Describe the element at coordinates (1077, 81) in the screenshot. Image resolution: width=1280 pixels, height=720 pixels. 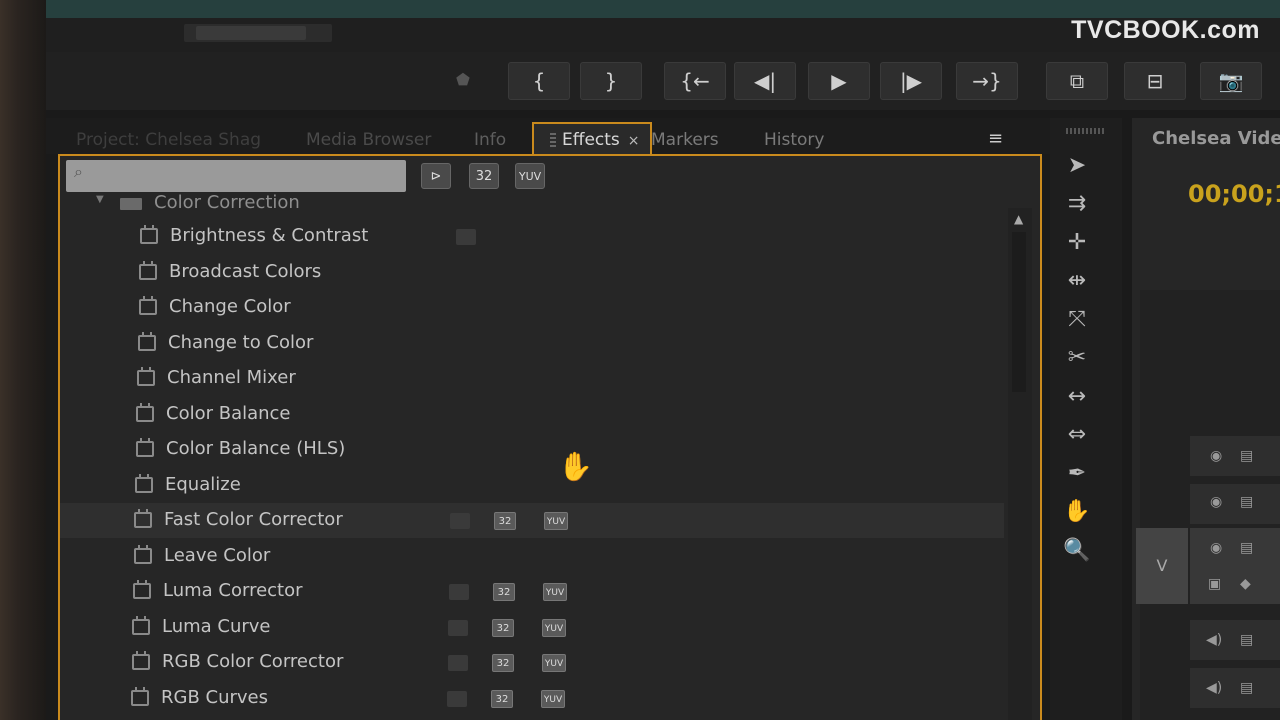
I see `insert-button: ⧉` at that location.